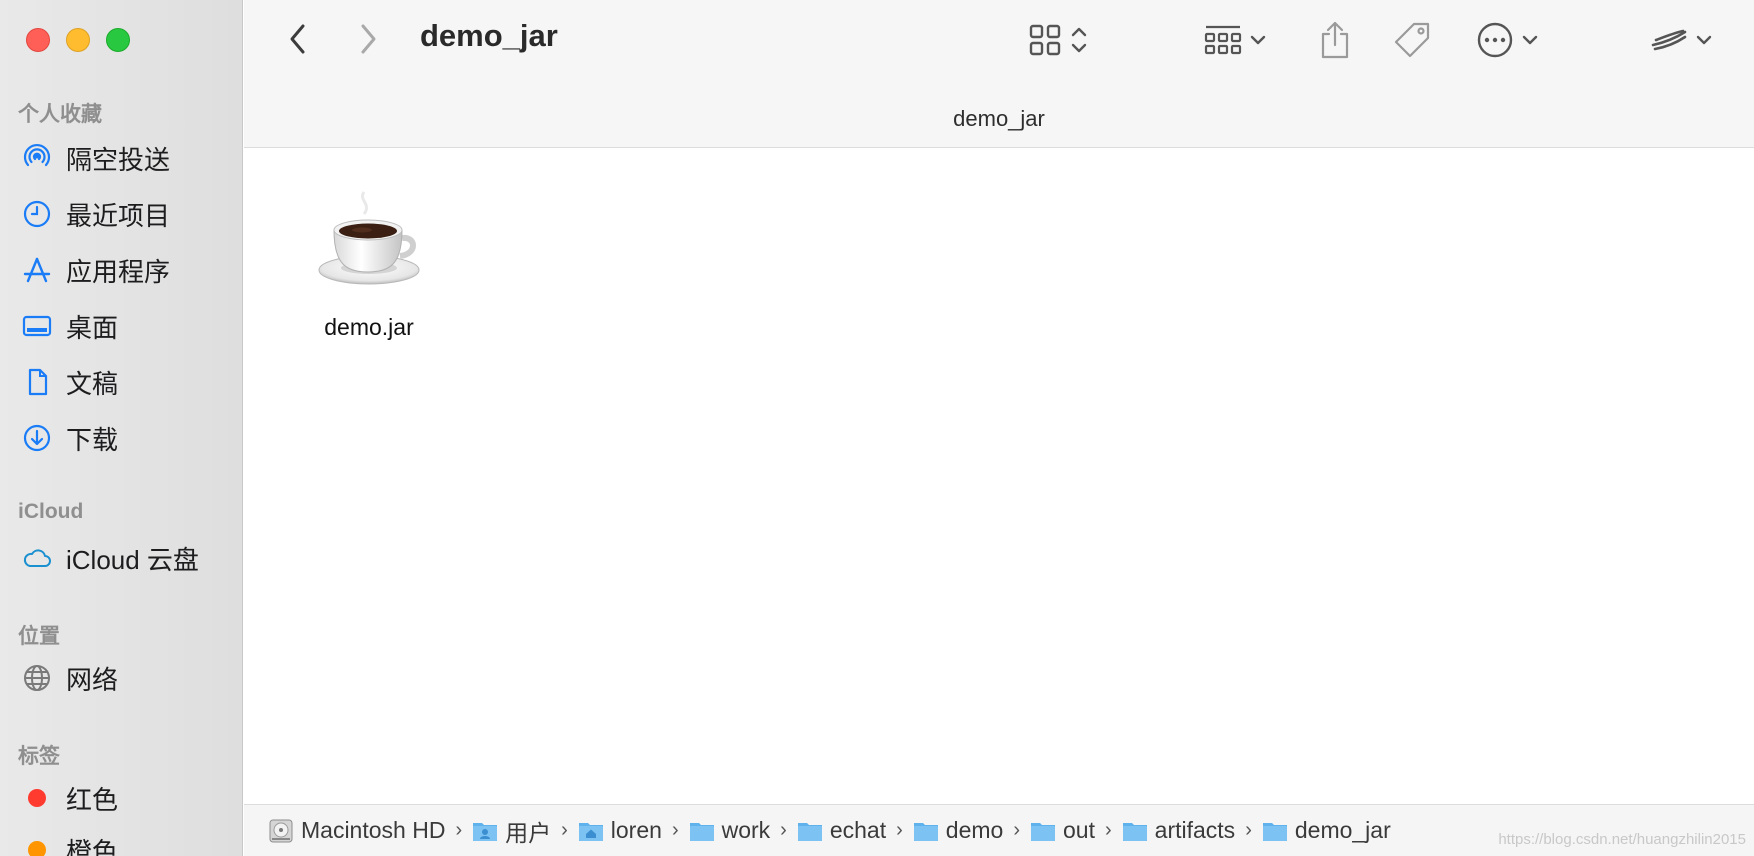 The height and width of the screenshot is (856, 1754). I want to click on path-item-demo-jar: demo_jar, so click(1326, 830).